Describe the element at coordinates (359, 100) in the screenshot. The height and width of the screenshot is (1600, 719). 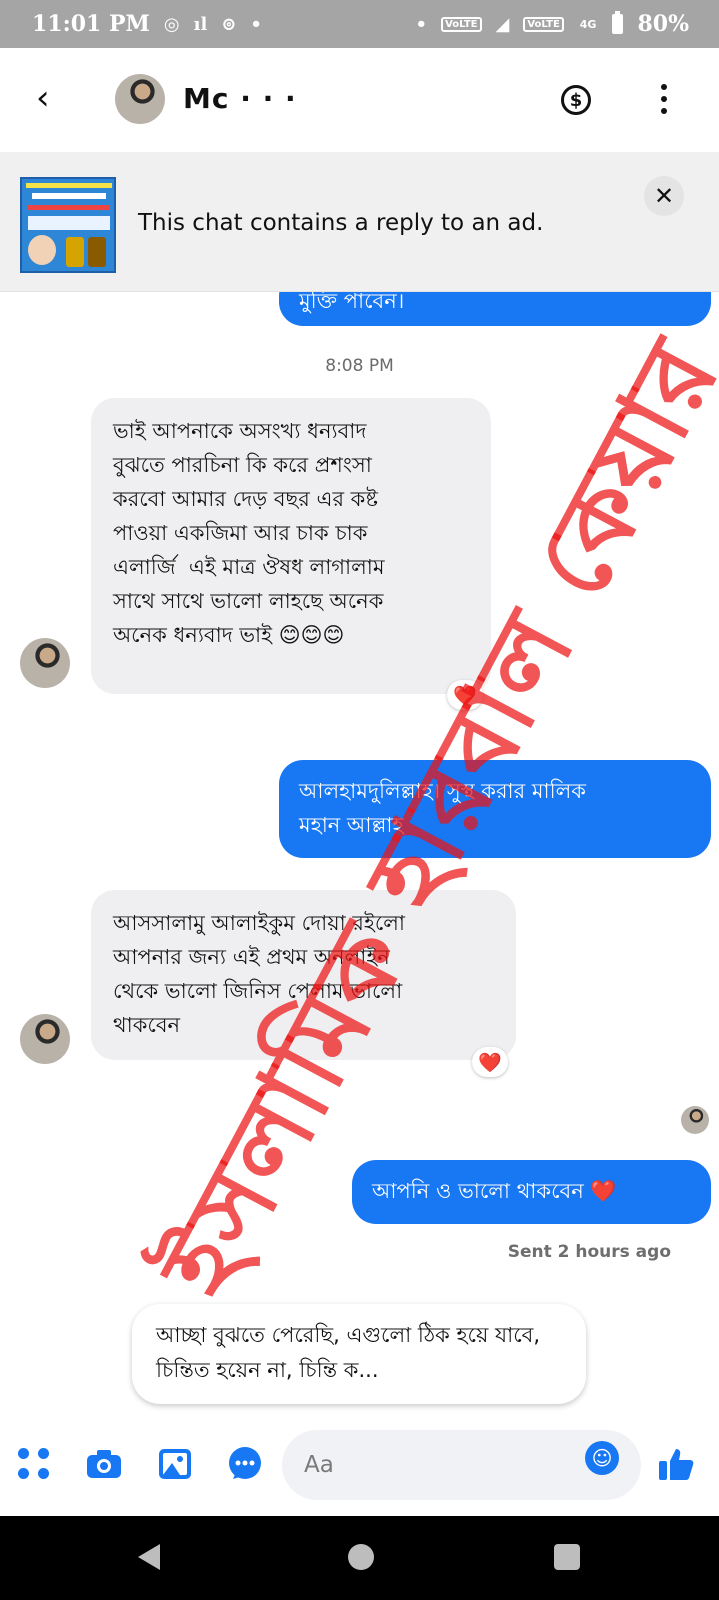
I see `chat-header: ‹ Mc · · · $` at that location.